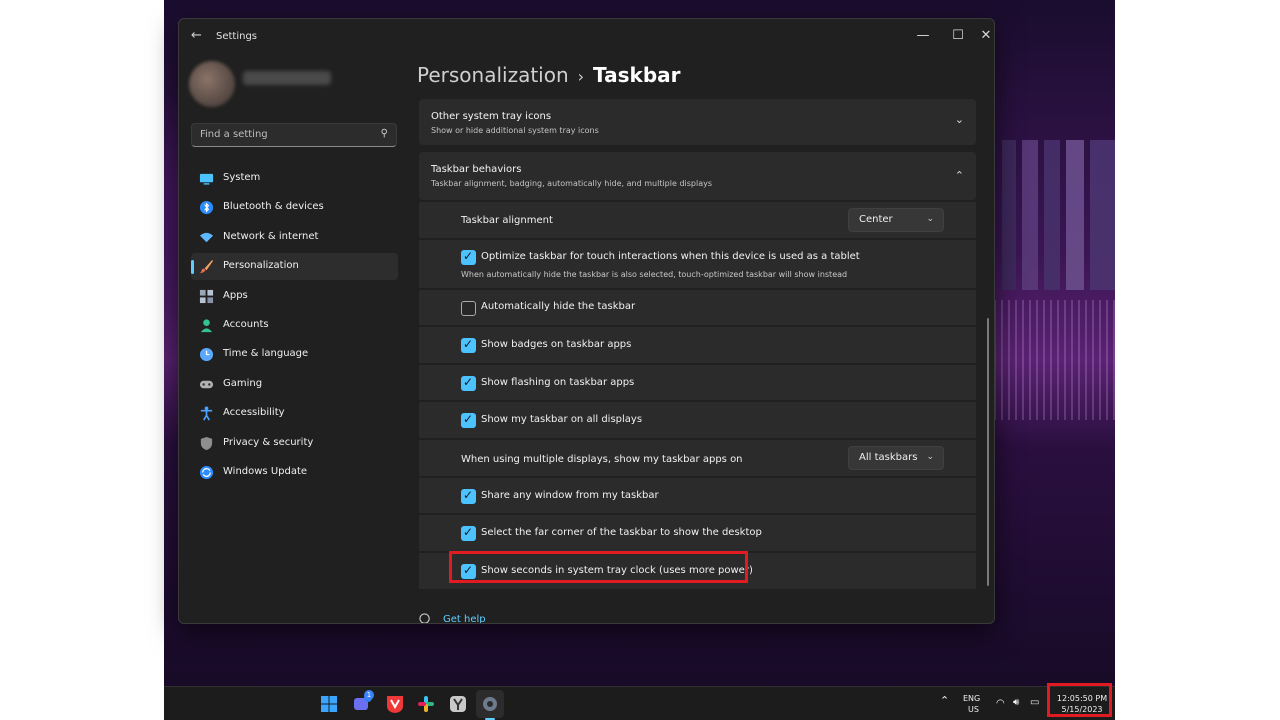 The image size is (1280, 720). I want to click on auto-hide-checkbox, so click(468, 308).